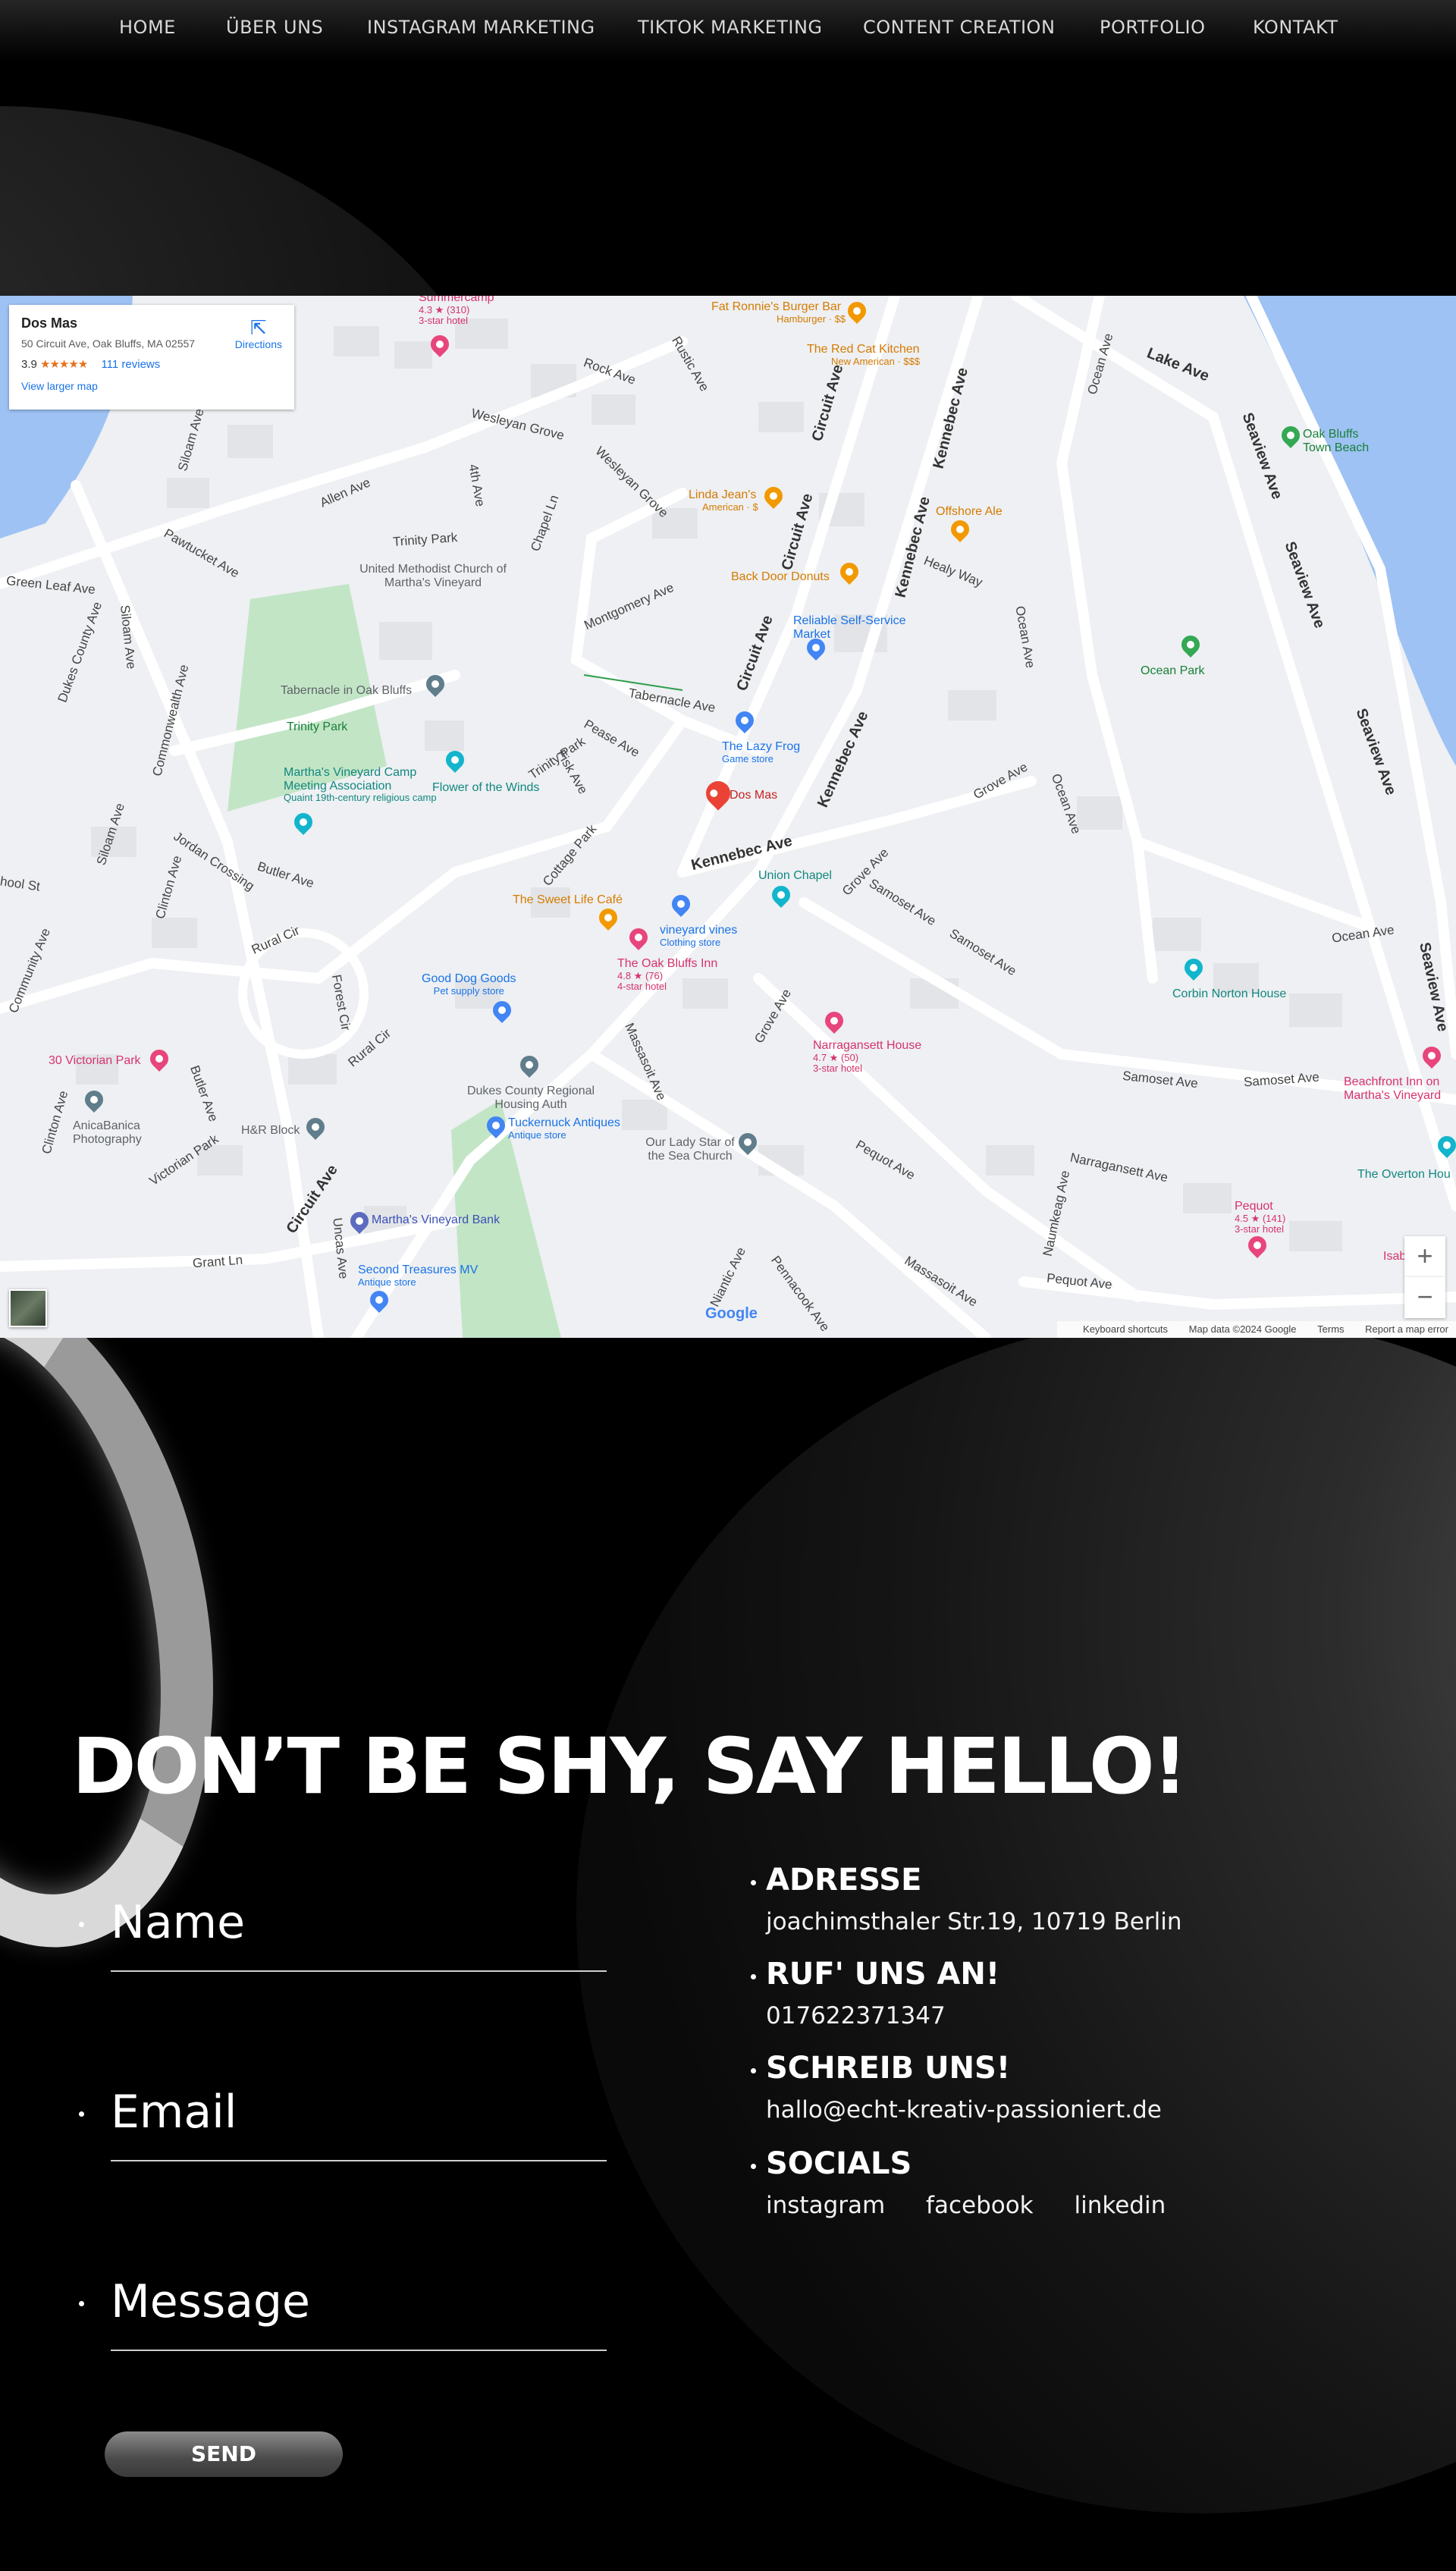  I want to click on message-field: Message, so click(343, 2313).